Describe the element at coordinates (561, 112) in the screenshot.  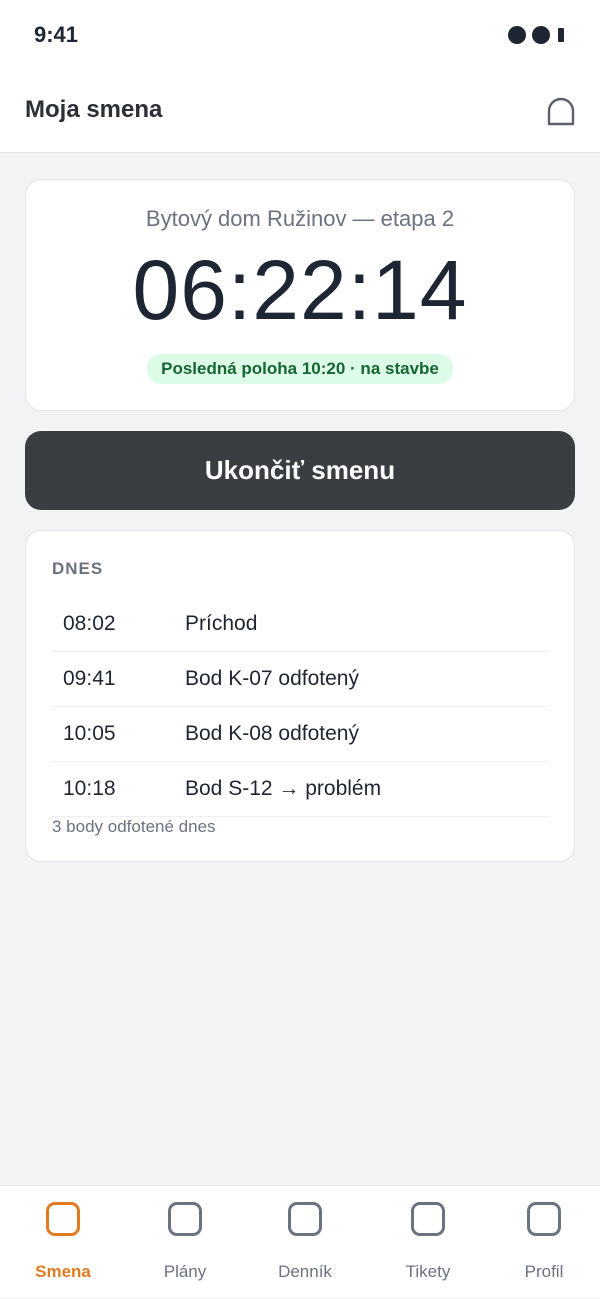
I see `bell-icon` at that location.